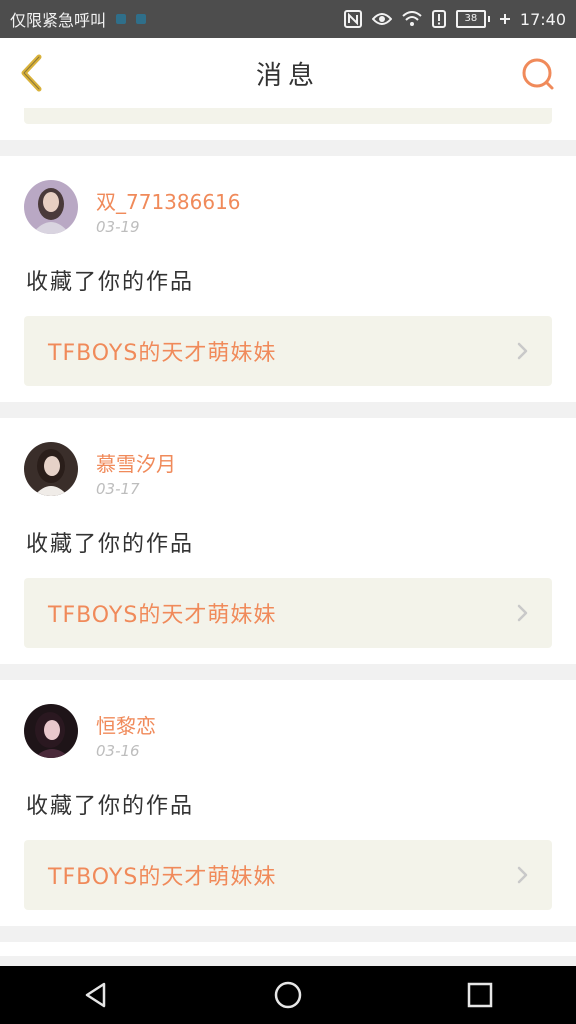 The height and width of the screenshot is (1024, 576). I want to click on nav-back-button, so click(96, 995).